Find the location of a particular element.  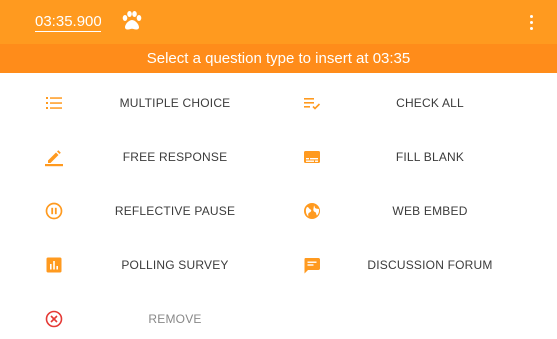

option-label: WEB EMBED is located at coordinates (430, 211).